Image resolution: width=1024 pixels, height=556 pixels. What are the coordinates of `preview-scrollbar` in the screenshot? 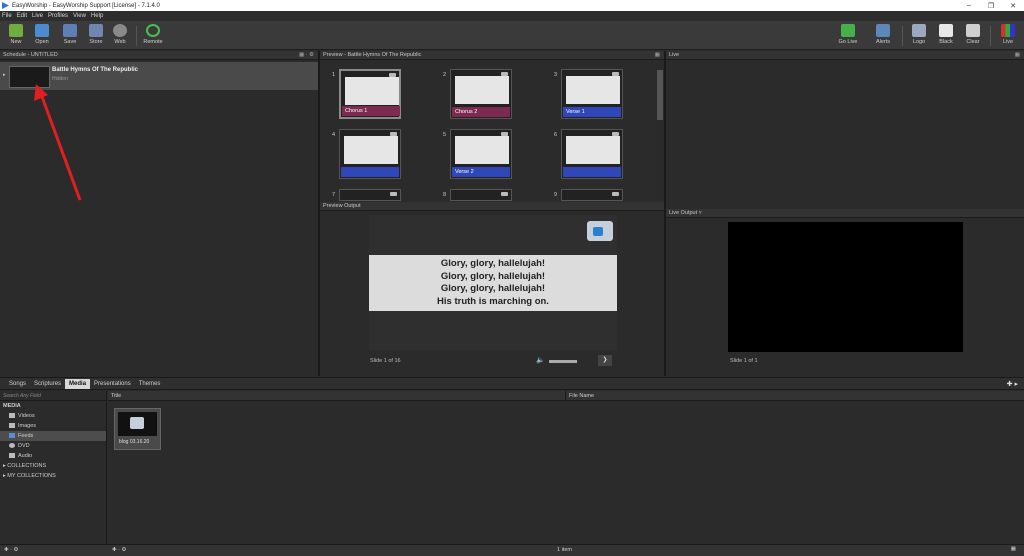 It's located at (660, 131).